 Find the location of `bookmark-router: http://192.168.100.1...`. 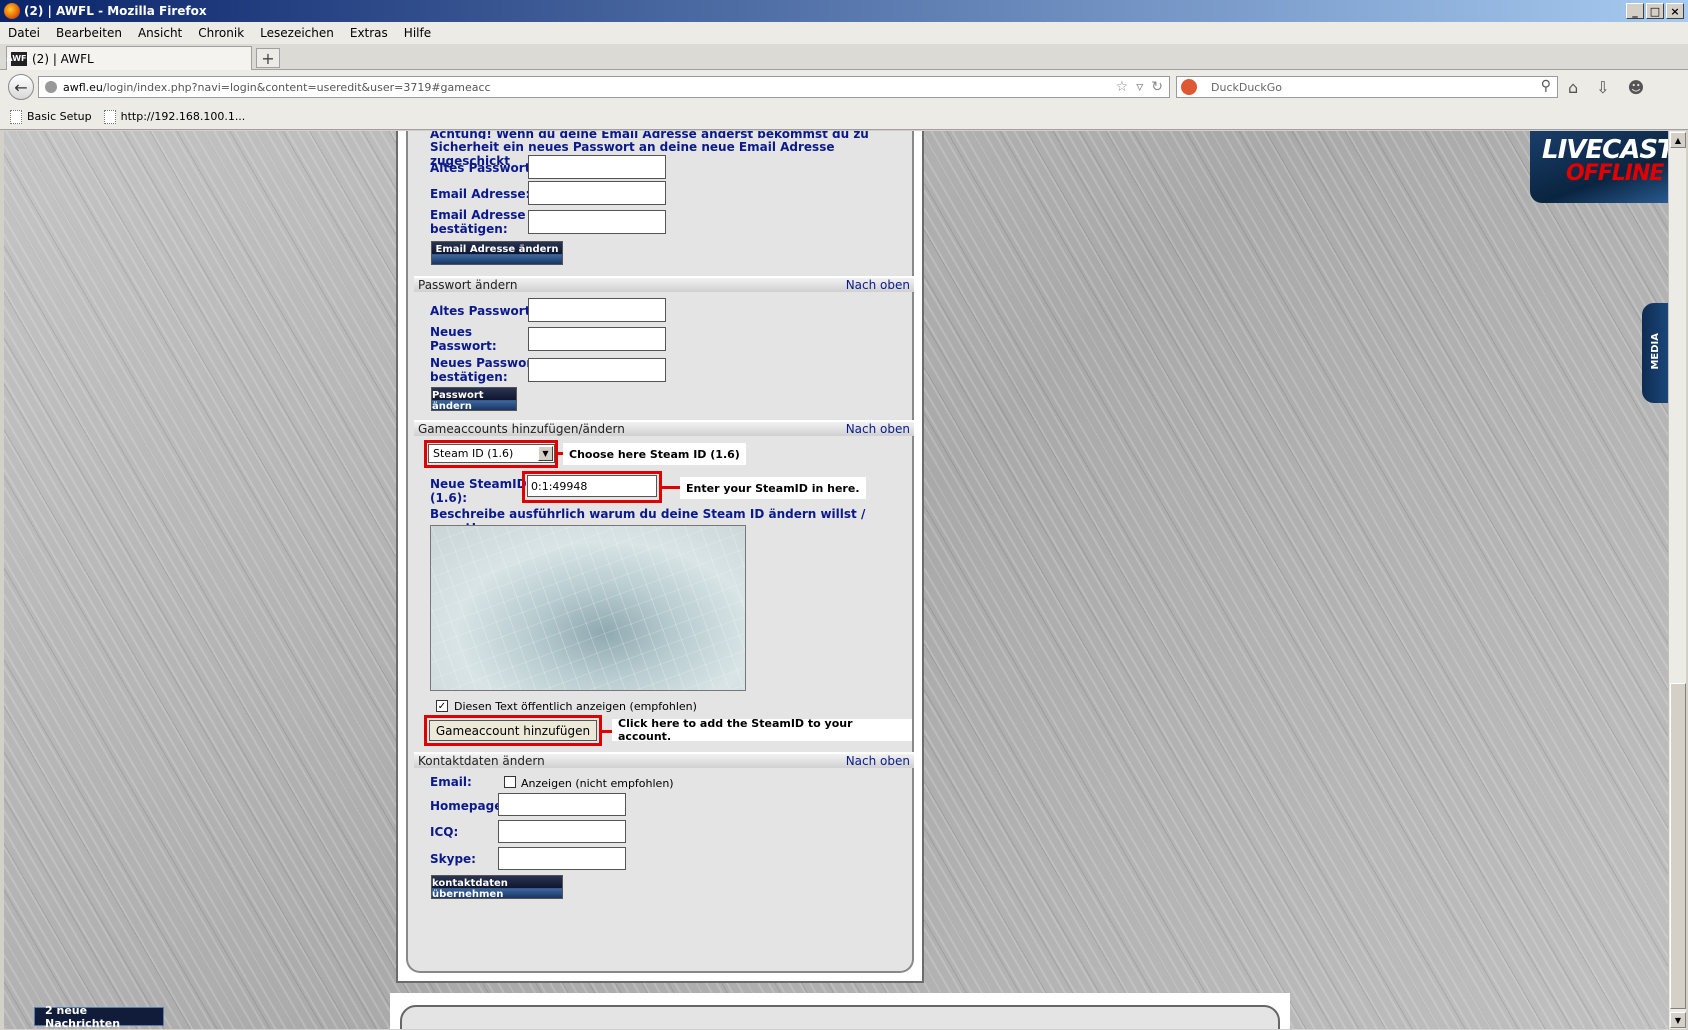

bookmark-router: http://192.168.100.1... is located at coordinates (174, 116).